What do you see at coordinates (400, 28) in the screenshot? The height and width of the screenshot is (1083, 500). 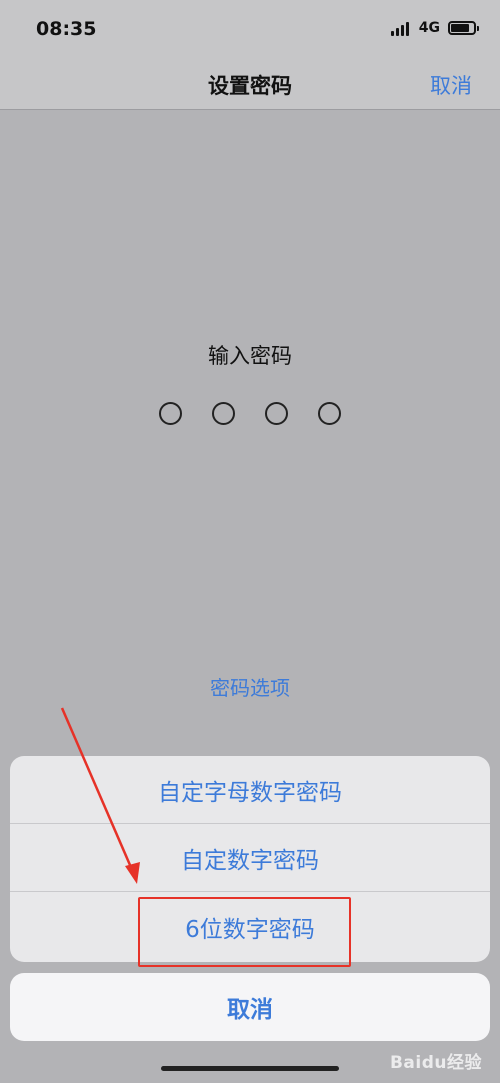 I see `signal-icon` at bounding box center [400, 28].